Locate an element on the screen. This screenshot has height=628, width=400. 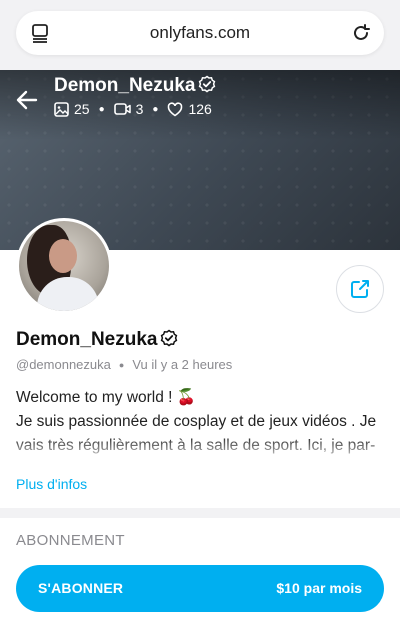
profile-name-text: Demon_Nezuka is located at coordinates (87, 339).